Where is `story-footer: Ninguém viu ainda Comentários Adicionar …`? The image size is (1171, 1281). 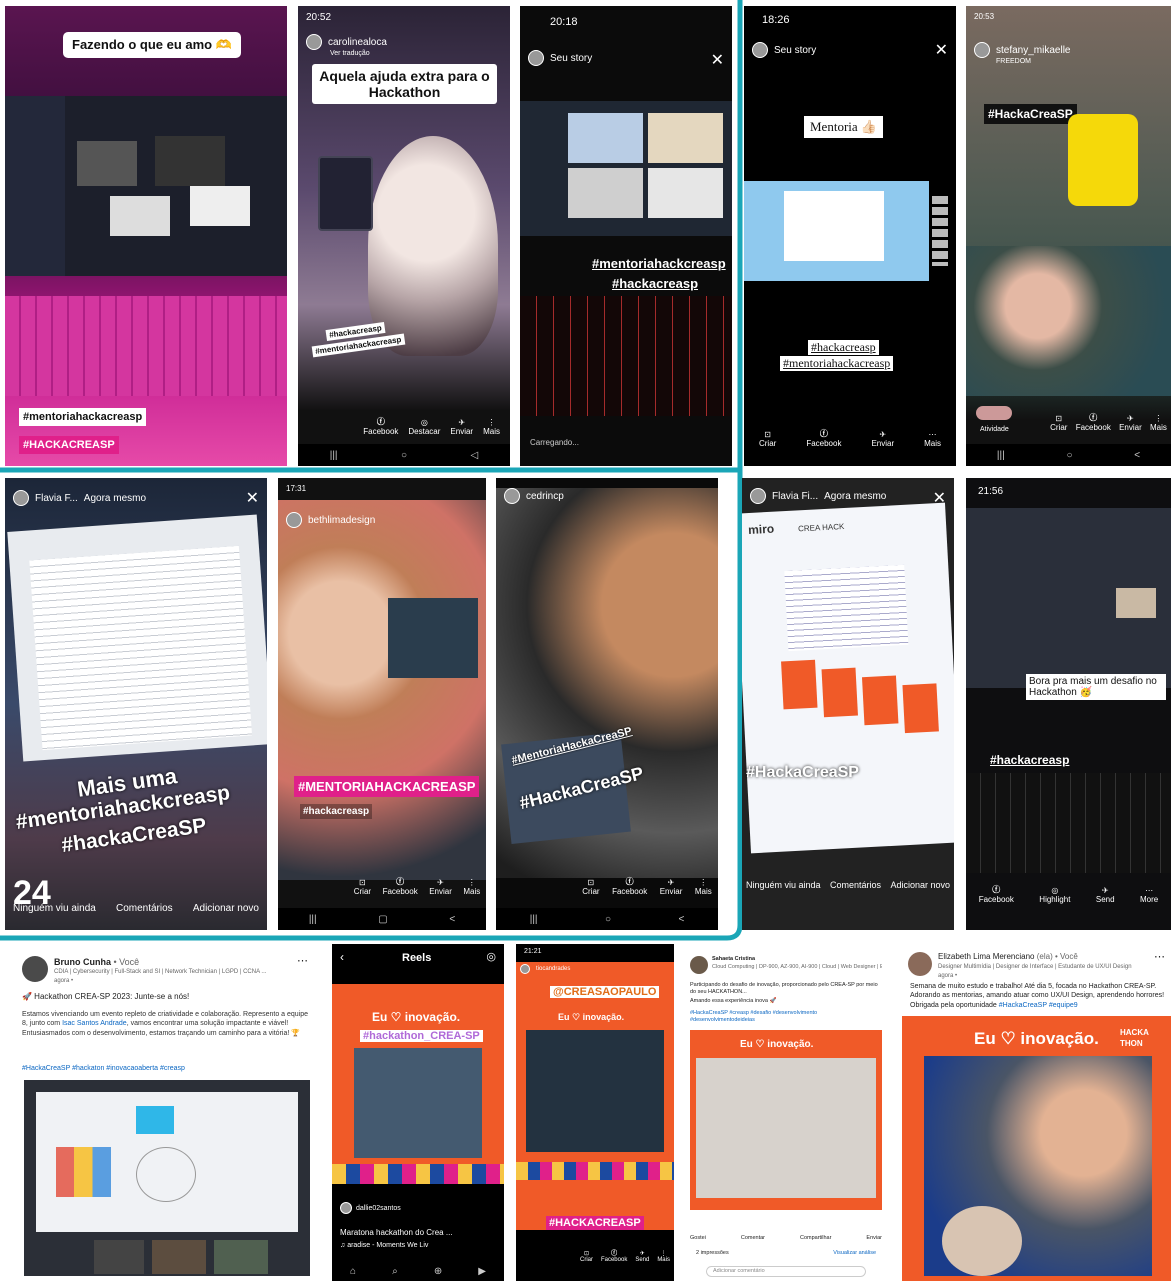
story-footer: Ninguém viu ainda Comentários Adicionar … is located at coordinates (848, 885).